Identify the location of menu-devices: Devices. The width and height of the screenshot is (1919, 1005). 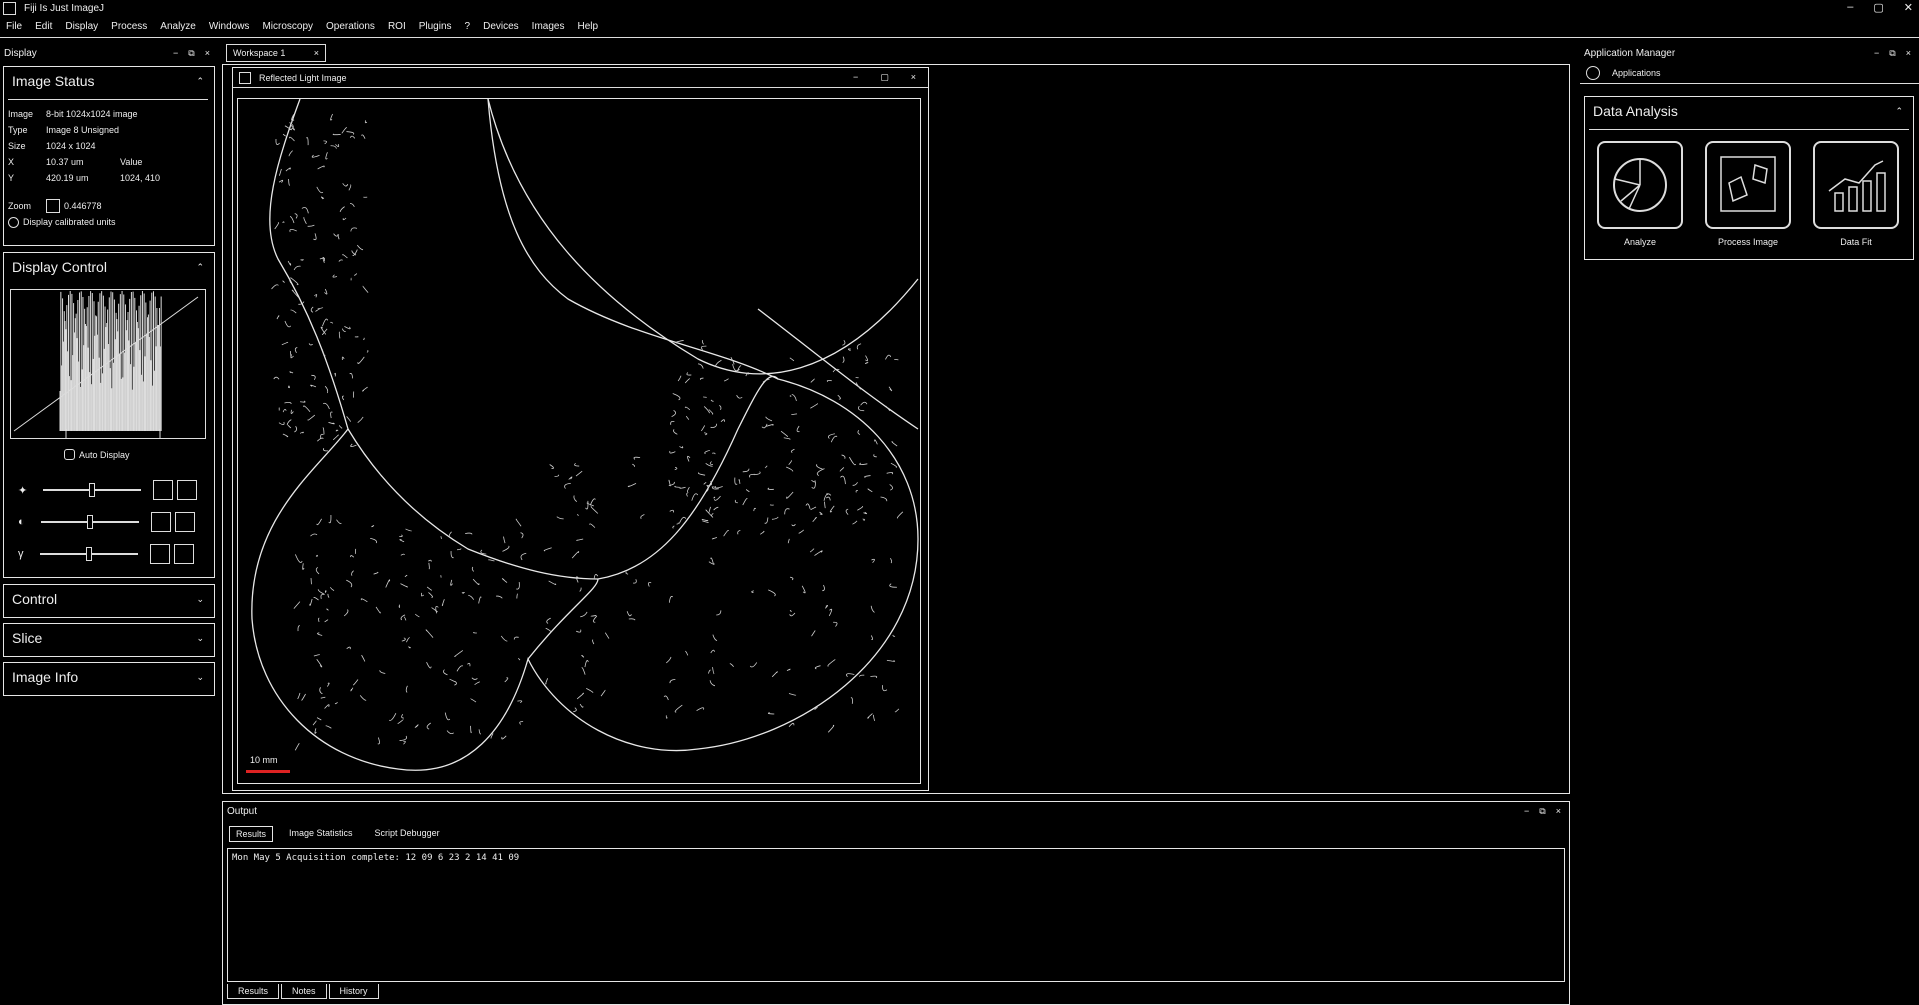
(501, 26).